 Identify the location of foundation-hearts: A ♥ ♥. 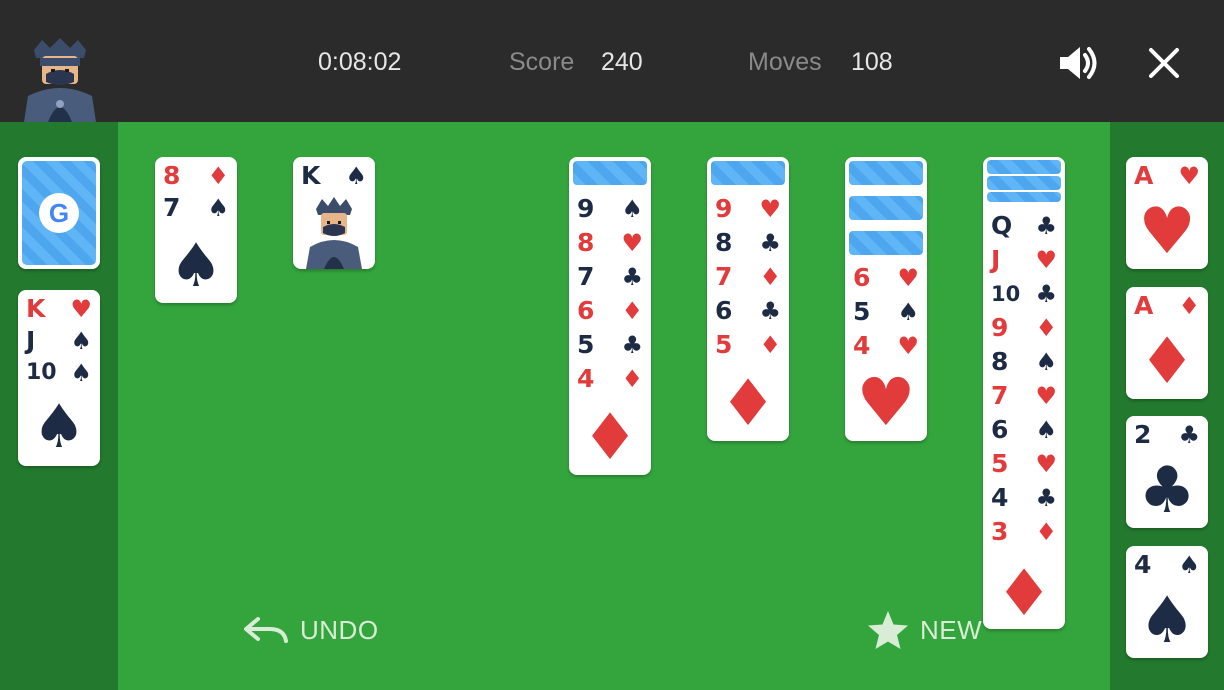
(1167, 213).